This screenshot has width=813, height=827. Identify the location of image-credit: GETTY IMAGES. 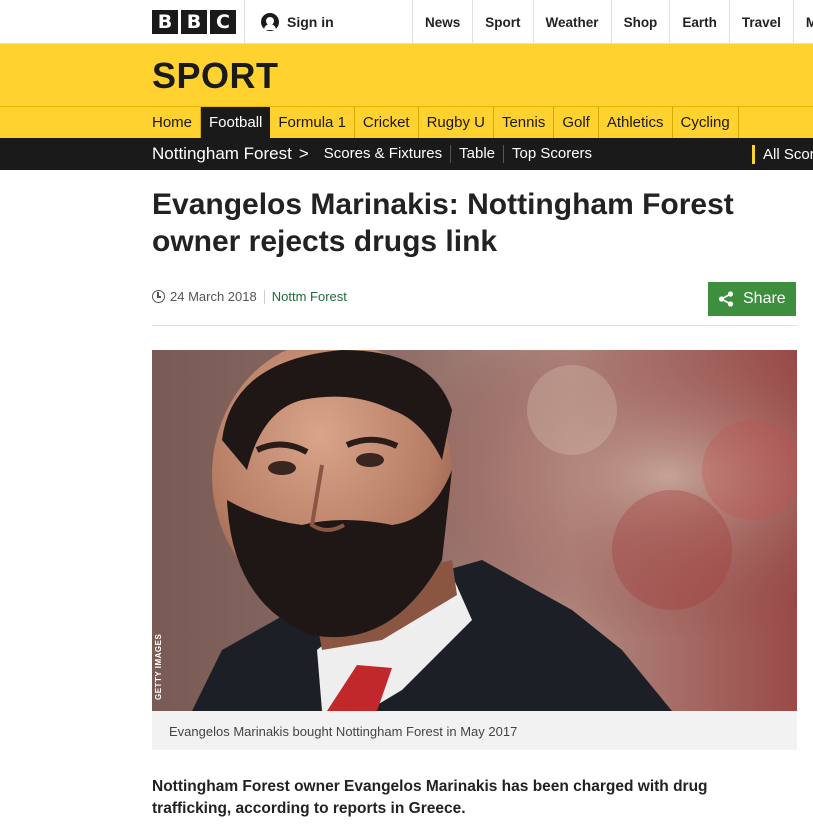
(158, 666).